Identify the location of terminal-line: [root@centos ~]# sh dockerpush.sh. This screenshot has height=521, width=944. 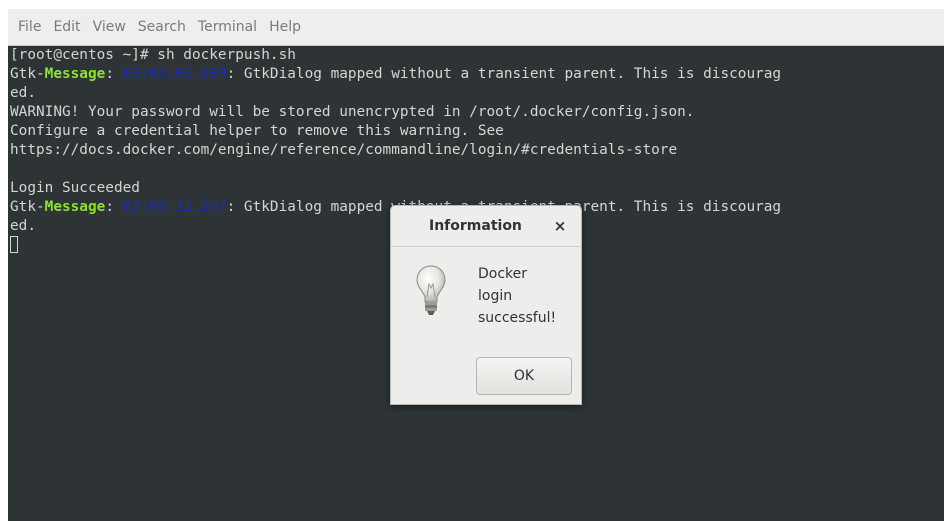
(477, 55).